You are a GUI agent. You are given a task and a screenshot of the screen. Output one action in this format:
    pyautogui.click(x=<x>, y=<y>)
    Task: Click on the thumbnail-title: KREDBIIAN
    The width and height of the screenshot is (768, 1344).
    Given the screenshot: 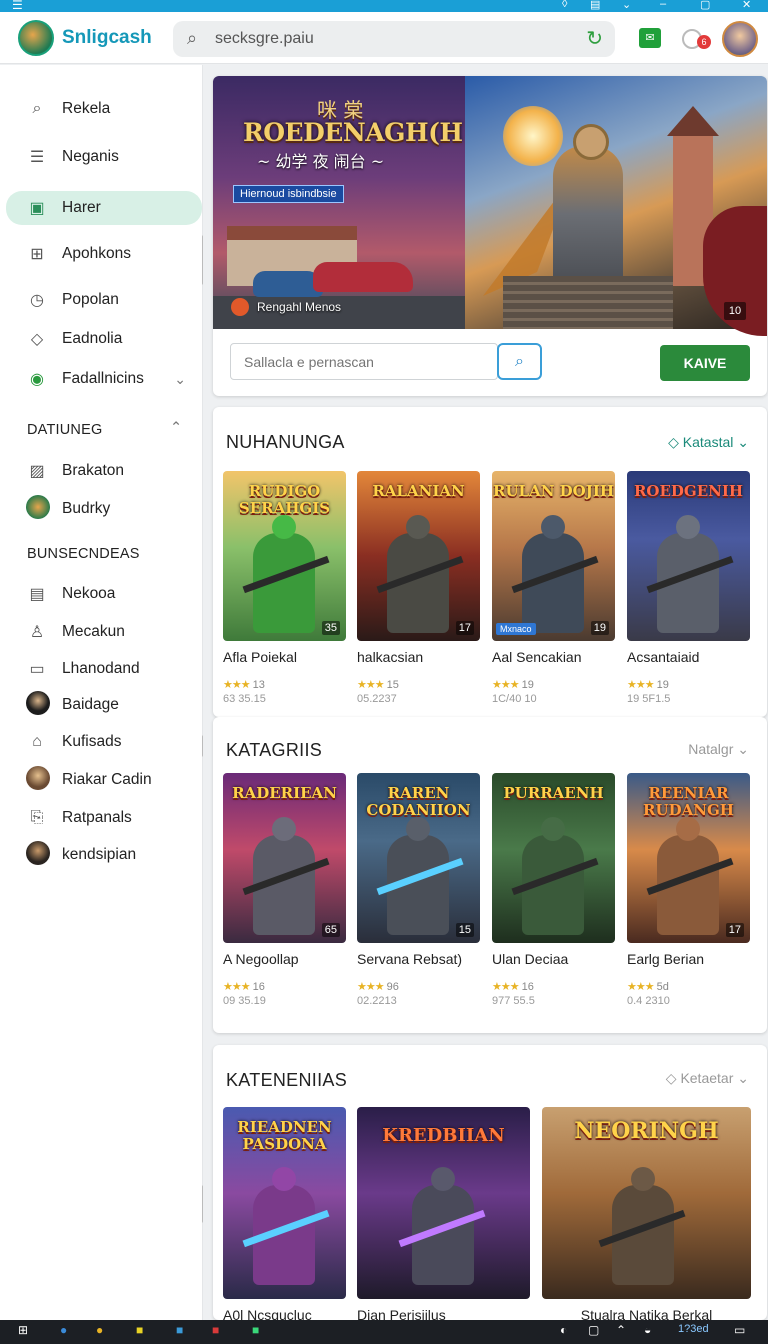 What is the action you would take?
    pyautogui.click(x=443, y=1135)
    